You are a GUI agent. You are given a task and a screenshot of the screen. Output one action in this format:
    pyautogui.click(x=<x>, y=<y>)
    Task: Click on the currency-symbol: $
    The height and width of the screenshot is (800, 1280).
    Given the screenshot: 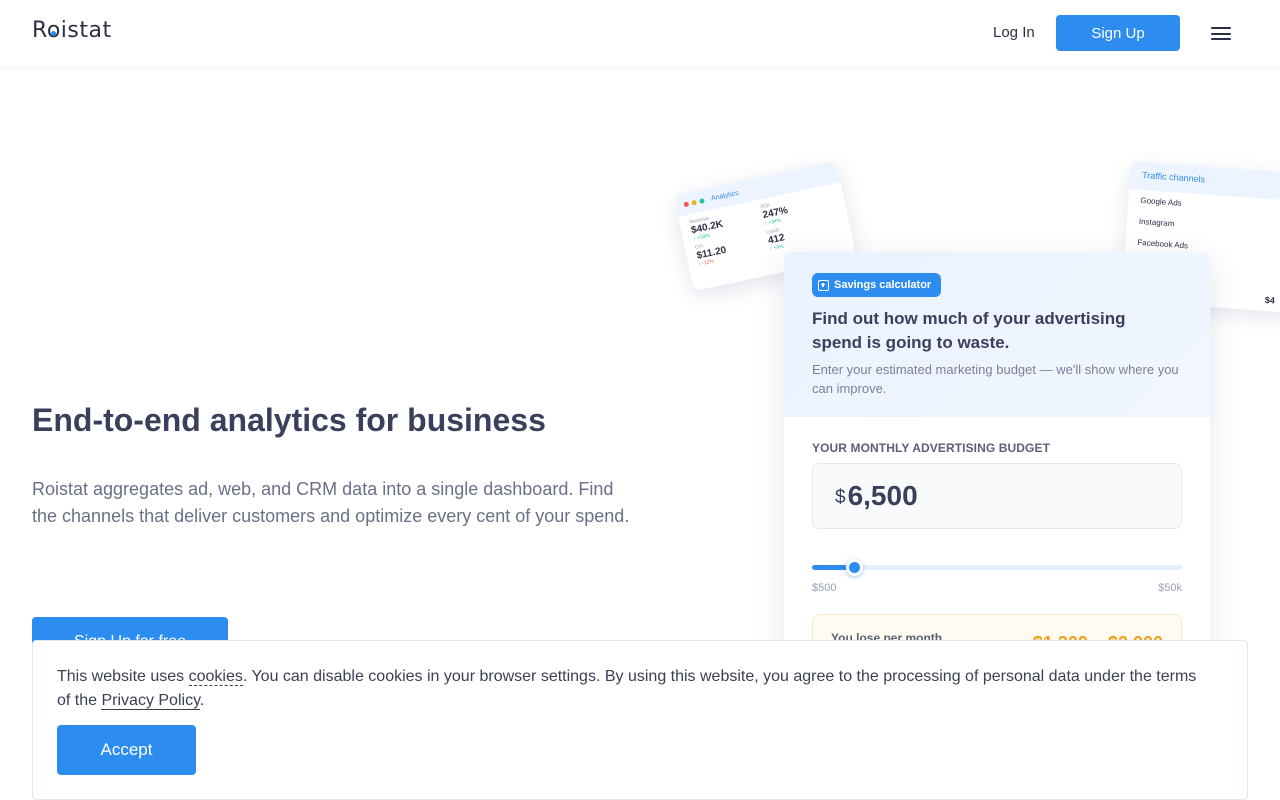 What is the action you would take?
    pyautogui.click(x=840, y=497)
    